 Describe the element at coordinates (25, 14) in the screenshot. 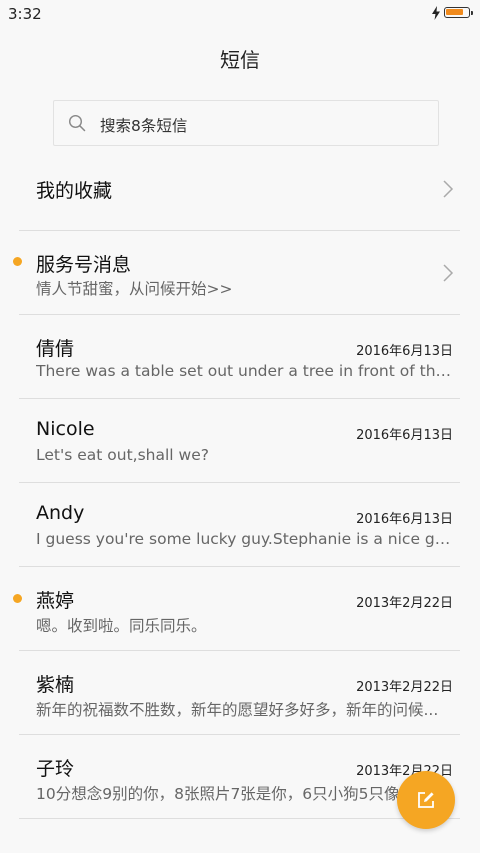

I see `status-time: 3:32` at that location.